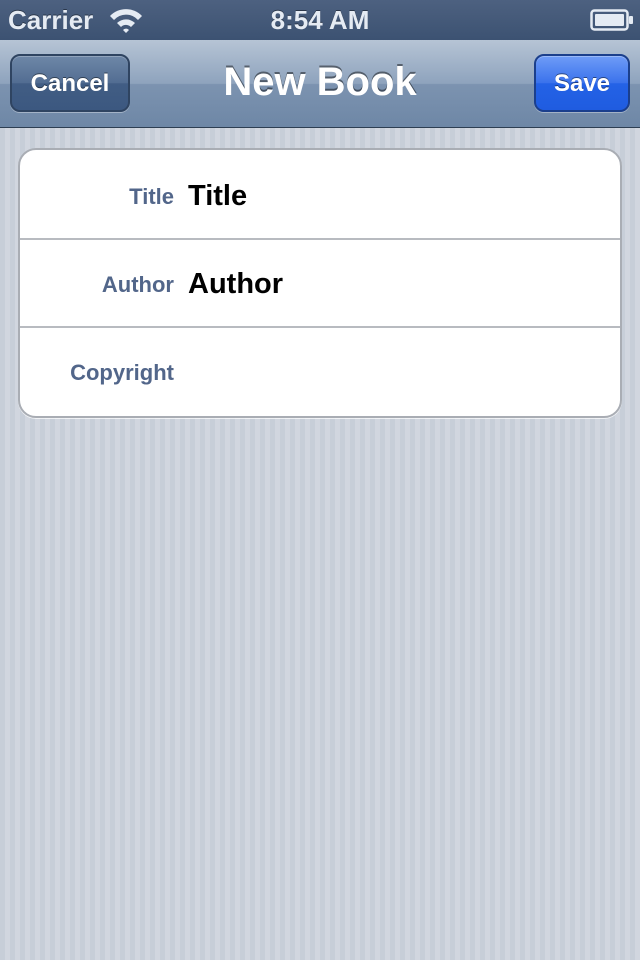 The height and width of the screenshot is (960, 640). I want to click on copyright-label: Copyright, so click(122, 372).